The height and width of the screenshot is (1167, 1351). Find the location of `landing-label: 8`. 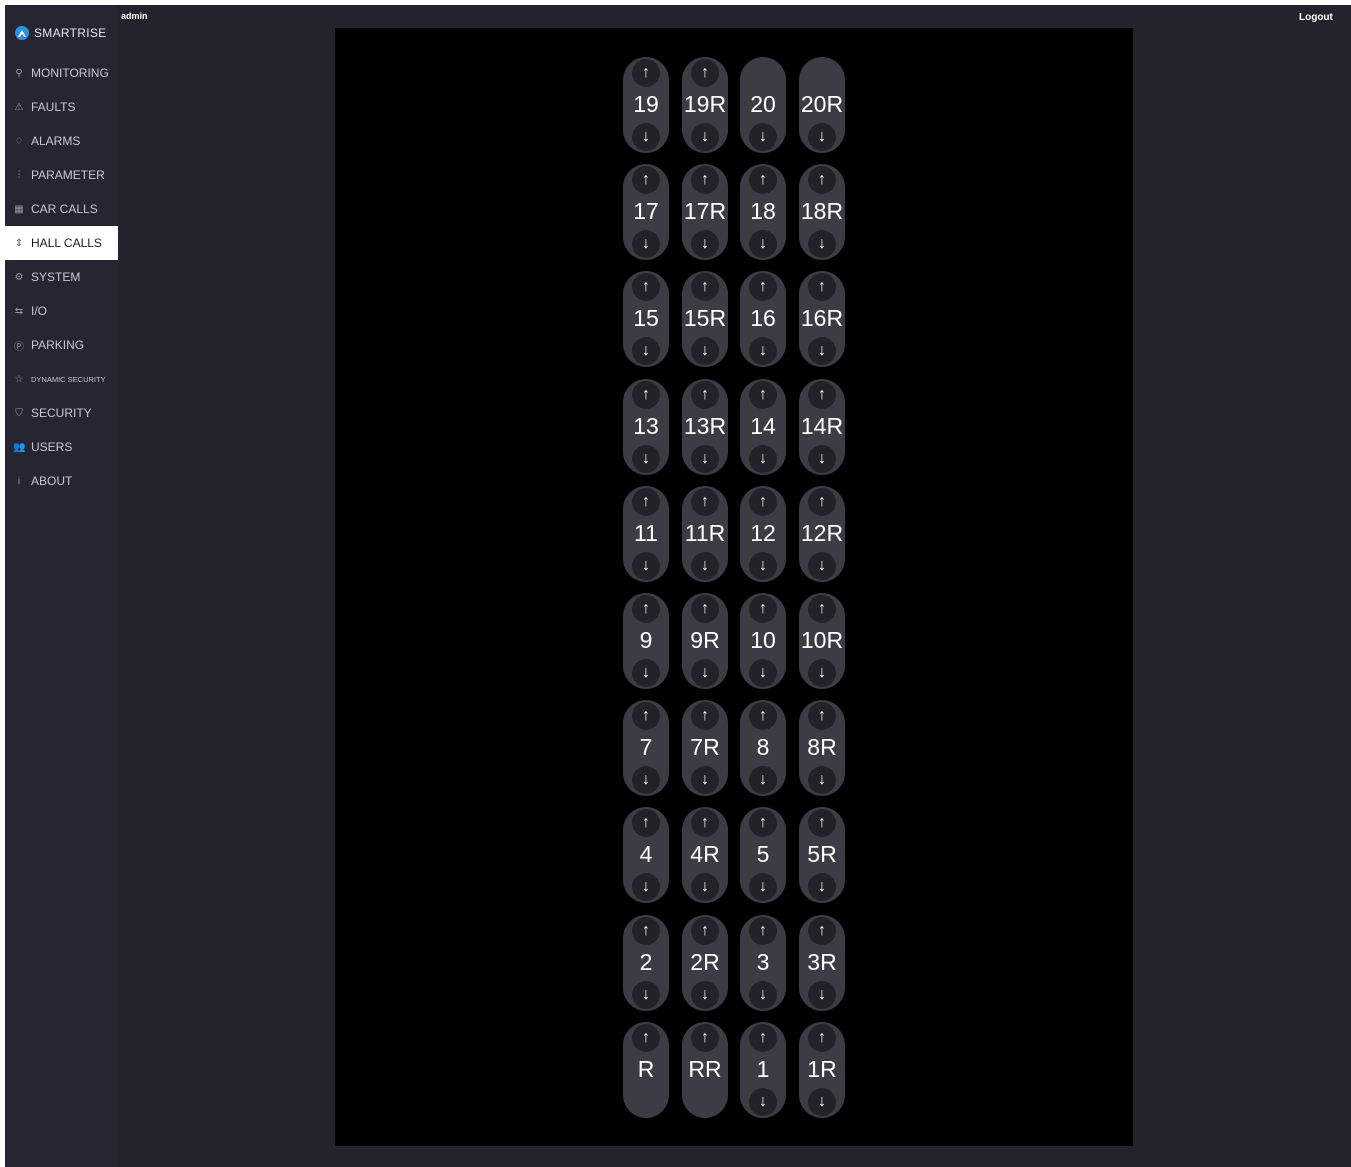

landing-label: 8 is located at coordinates (763, 747).